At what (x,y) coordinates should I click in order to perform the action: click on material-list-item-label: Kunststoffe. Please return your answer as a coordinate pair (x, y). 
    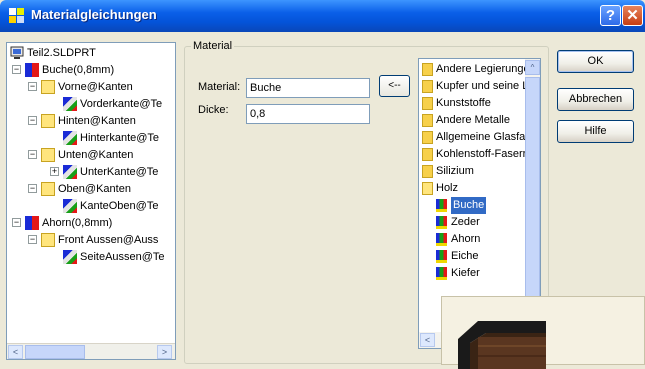
    Looking at the image, I should click on (463, 103).